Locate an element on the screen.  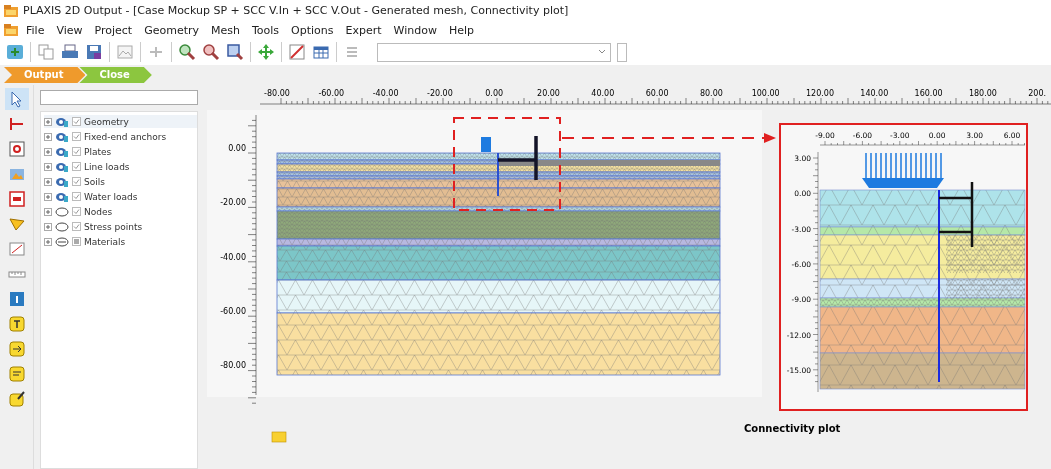
window-title: PLAXIS 2D Output - [Case Mockup SP + SCC V.In + SCC V.Out - Generated mesh, Connectivity plot] is located at coordinates (296, 10).